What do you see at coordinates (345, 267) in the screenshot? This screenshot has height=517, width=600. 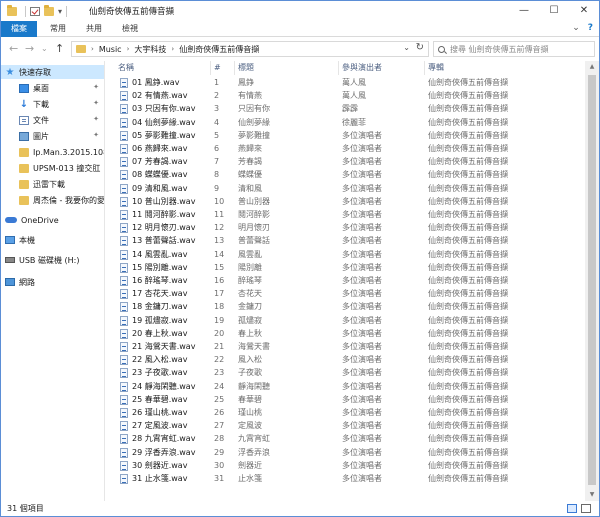 I see `table-row: 15 陽別離.wav 15 陽別離 多位演唱者 仙劍奇俠傳五前傳音擷` at bounding box center [345, 267].